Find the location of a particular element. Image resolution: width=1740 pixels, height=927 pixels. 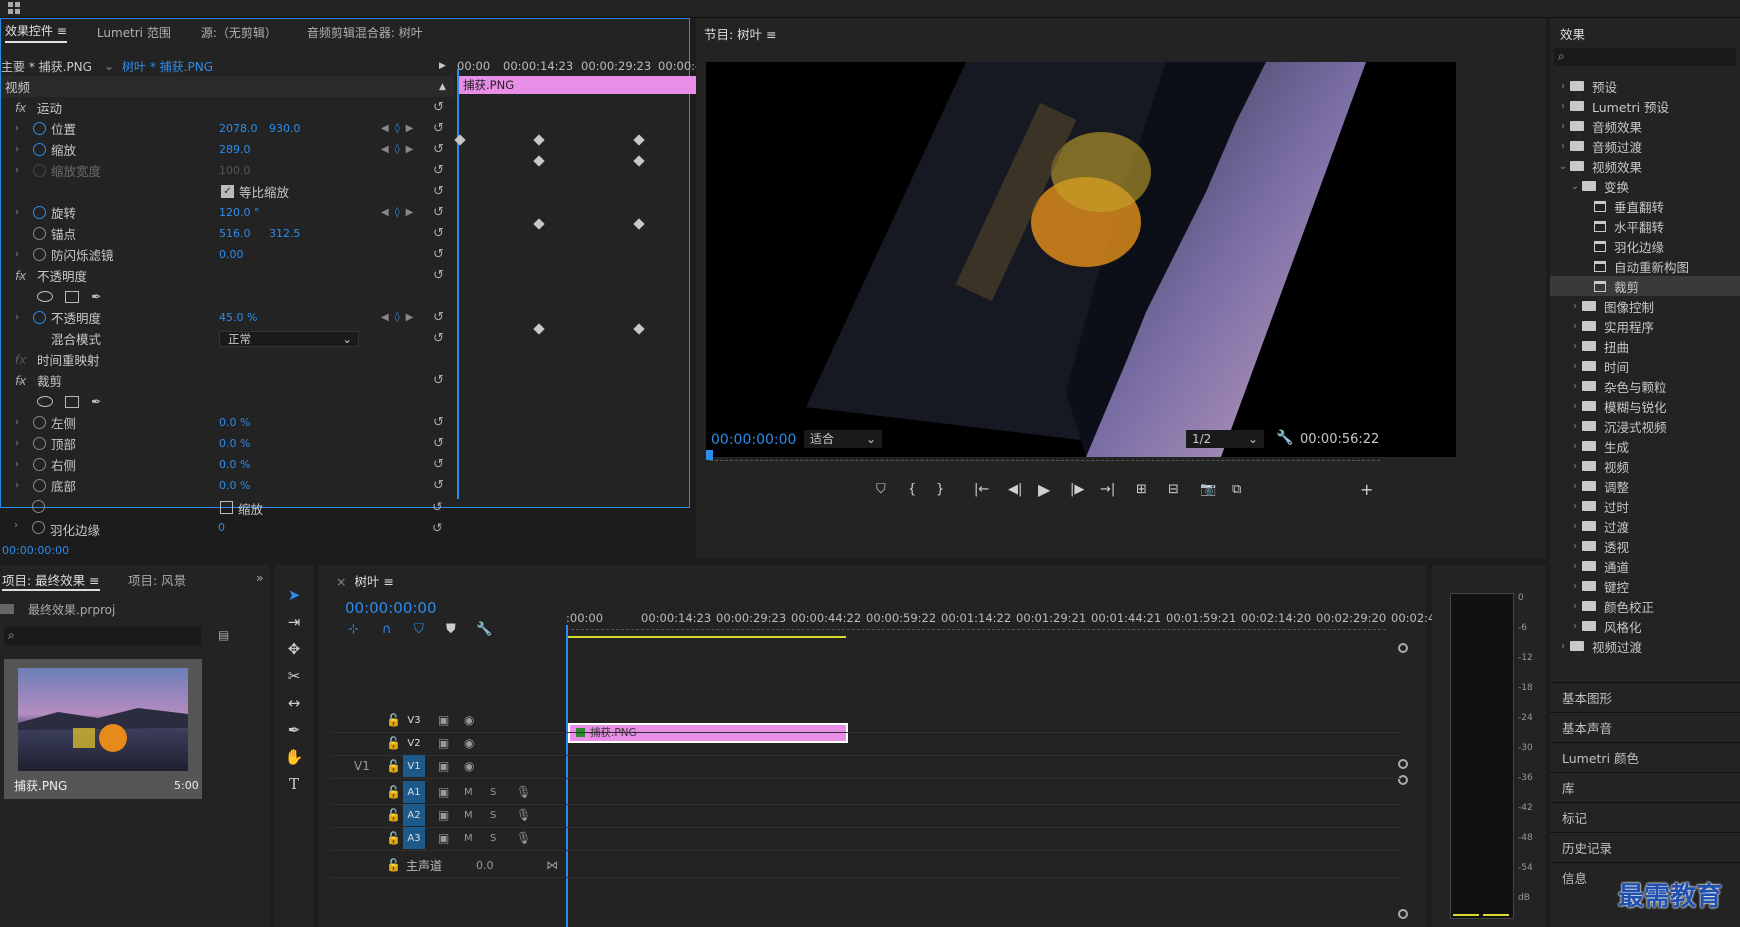

effects-item: › 过时 is located at coordinates (1645, 506).